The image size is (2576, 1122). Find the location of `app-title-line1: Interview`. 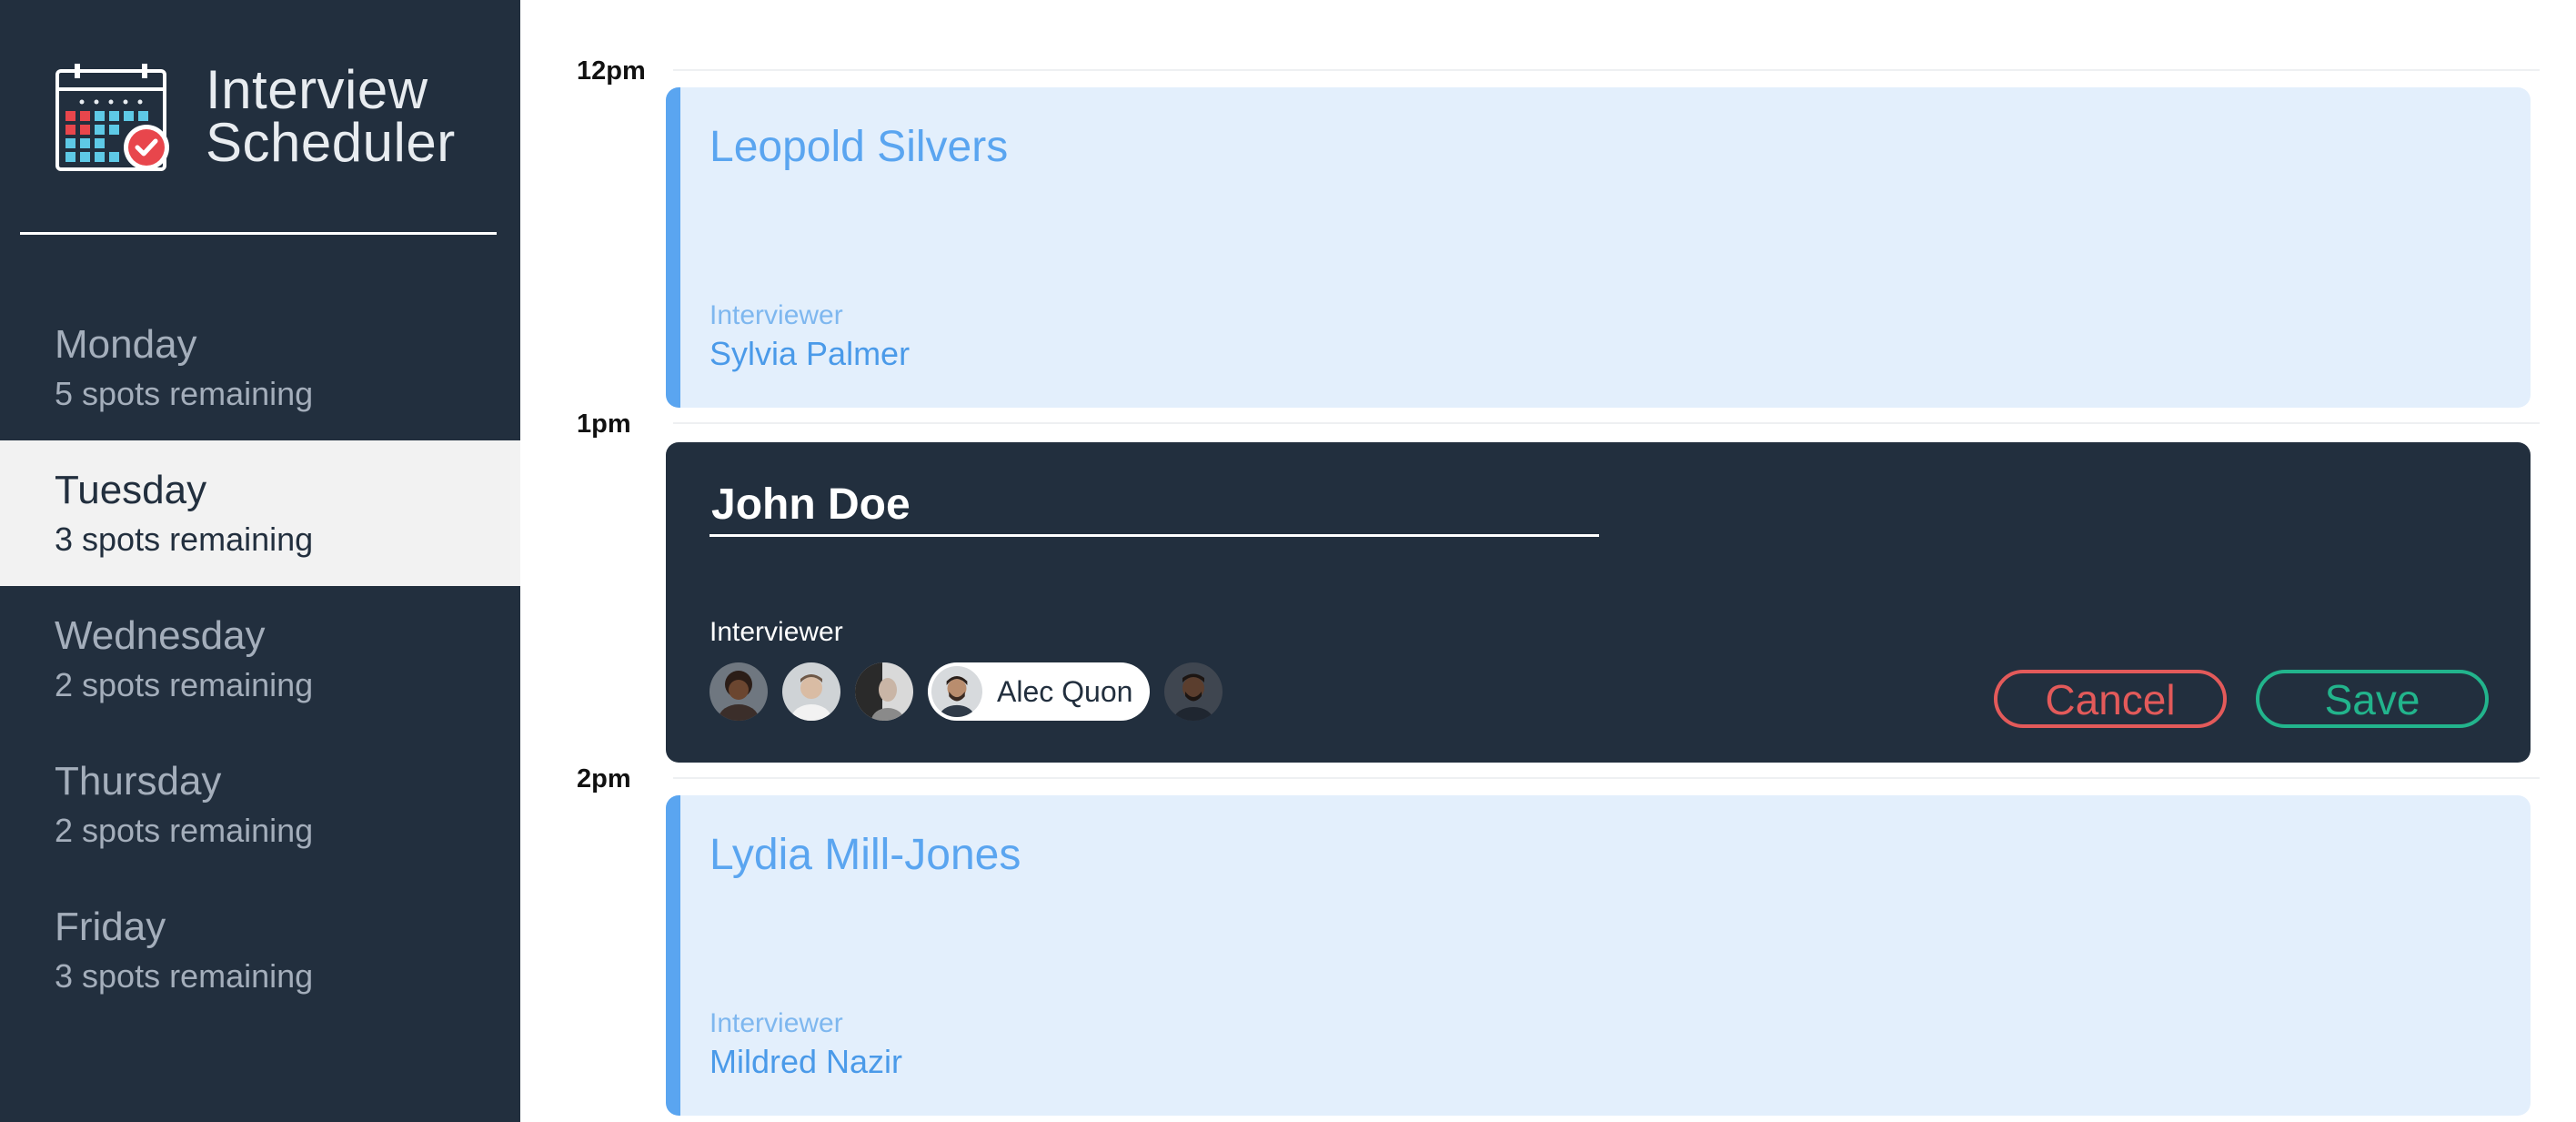

app-title-line1: Interview is located at coordinates (317, 89).